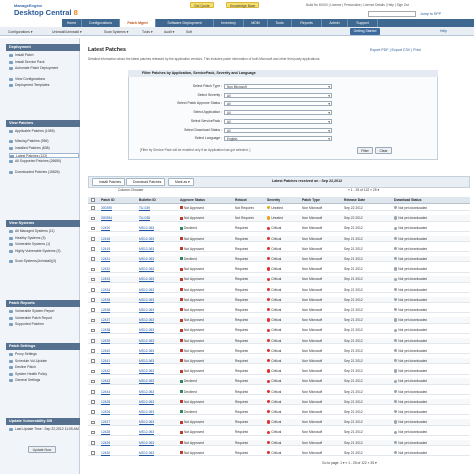 Image resolution: width=474 pixels, height=474 pixels. I want to click on sidebar-item-all-managed-systems-11: All Managed Systems (11), so click(44, 231).